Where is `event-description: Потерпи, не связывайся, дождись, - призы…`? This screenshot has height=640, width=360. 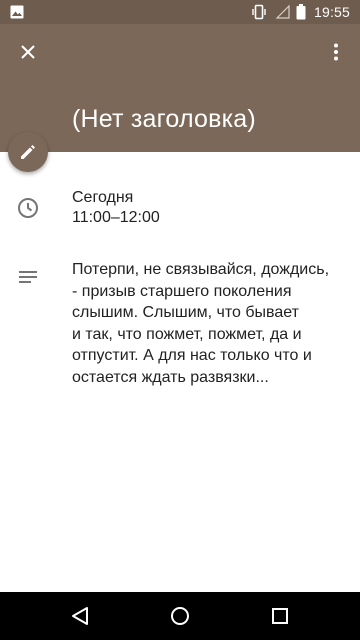 event-description: Потерпи, не связывайся, дождись, - призы… is located at coordinates (201, 323).